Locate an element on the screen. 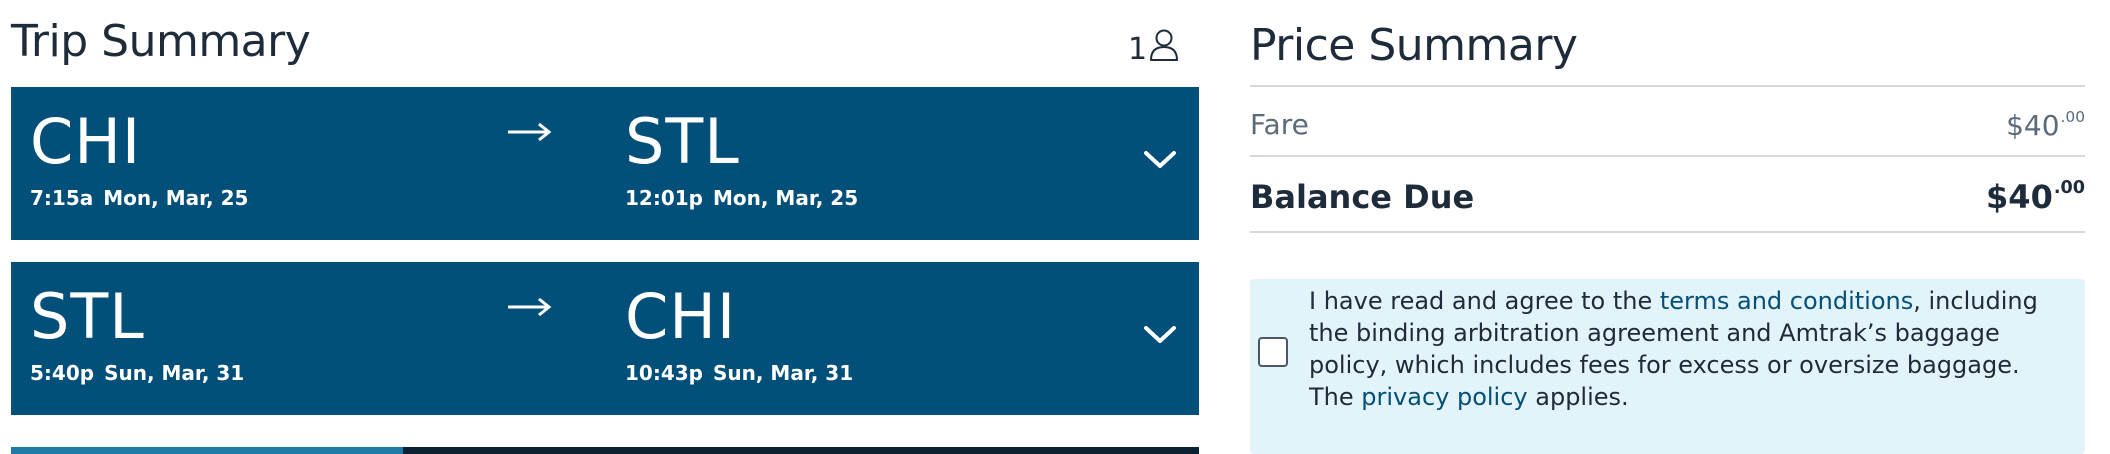 The height and width of the screenshot is (454, 2110). fare-dollars: $40 is located at coordinates (2033, 126).